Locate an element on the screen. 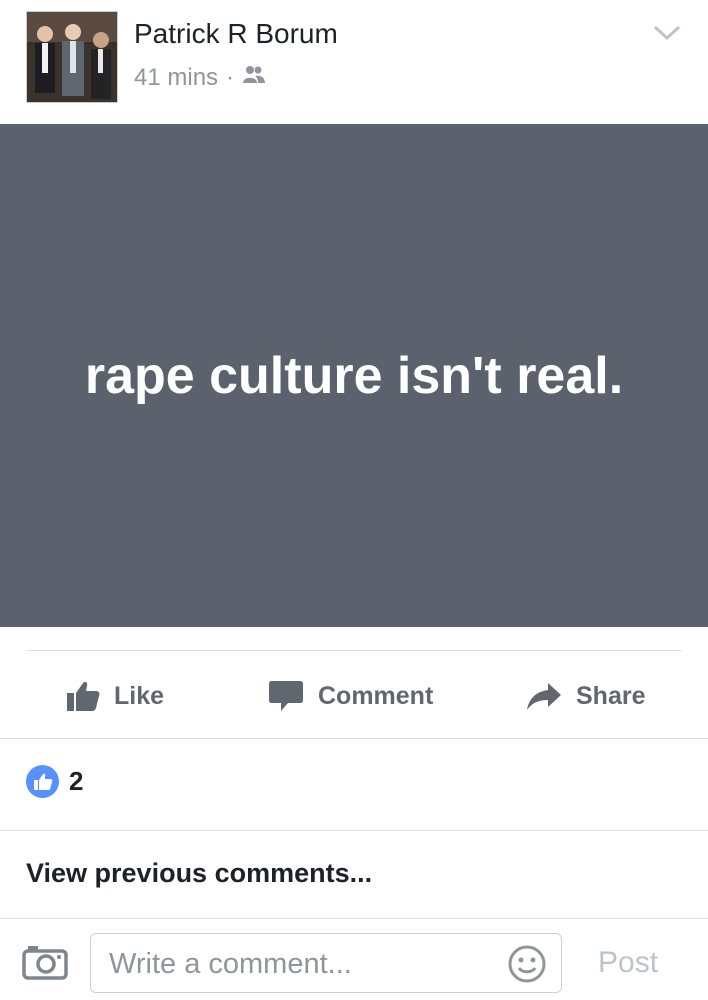 The image size is (708, 1000). share-button: Share is located at coordinates (585, 696).